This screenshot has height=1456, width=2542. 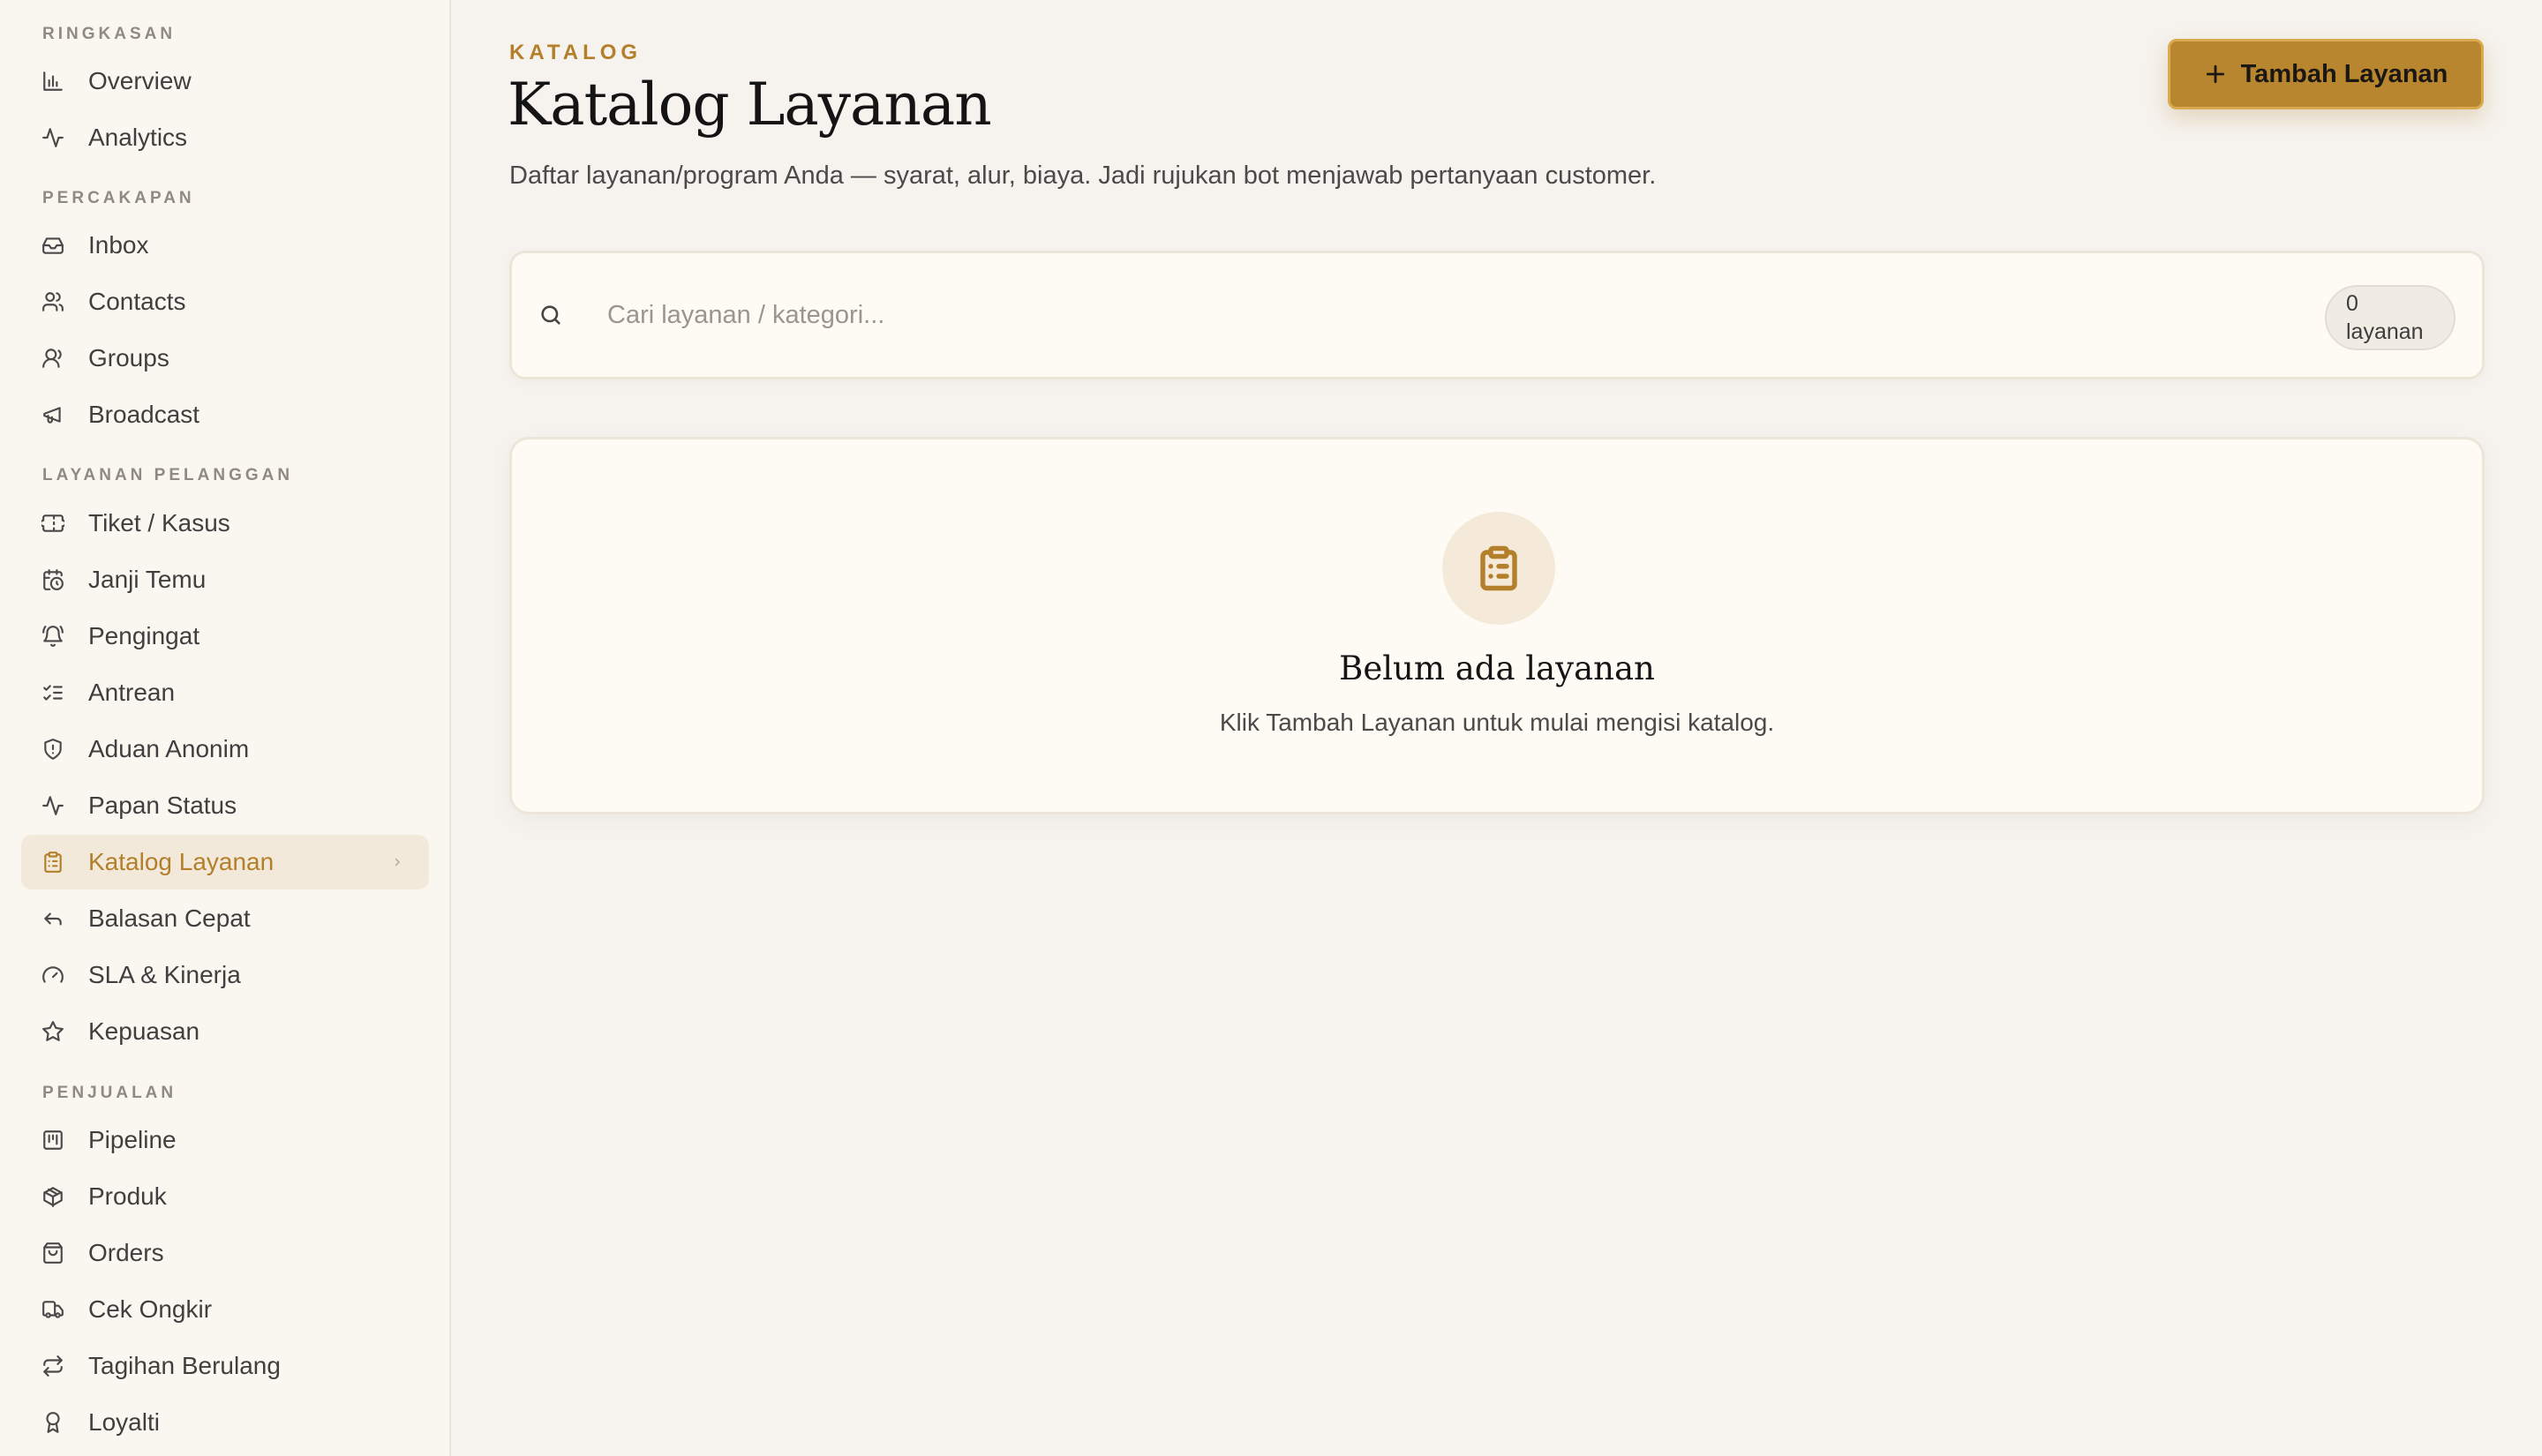 I want to click on sidebar-item-label: Janji Temu, so click(x=147, y=579).